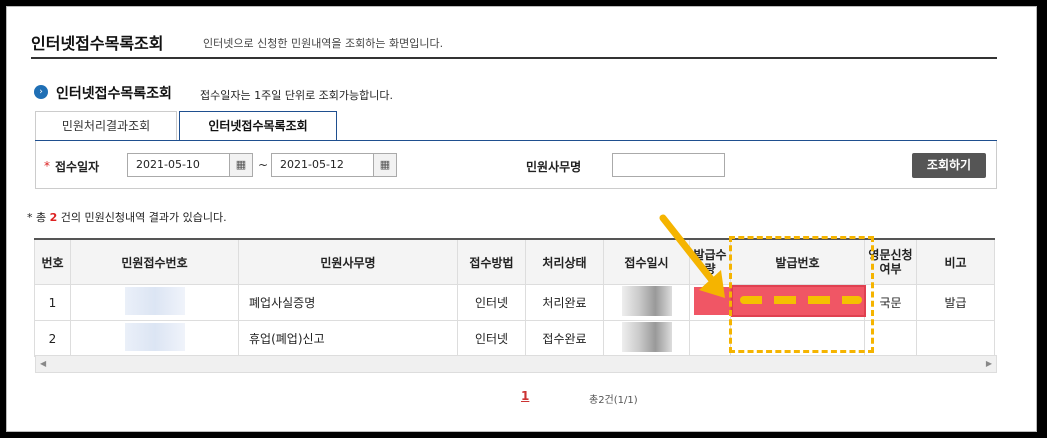 This screenshot has width=1047, height=438. What do you see at coordinates (516, 364) in the screenshot?
I see `horizontal-scrollbar: ◀ ▶` at bounding box center [516, 364].